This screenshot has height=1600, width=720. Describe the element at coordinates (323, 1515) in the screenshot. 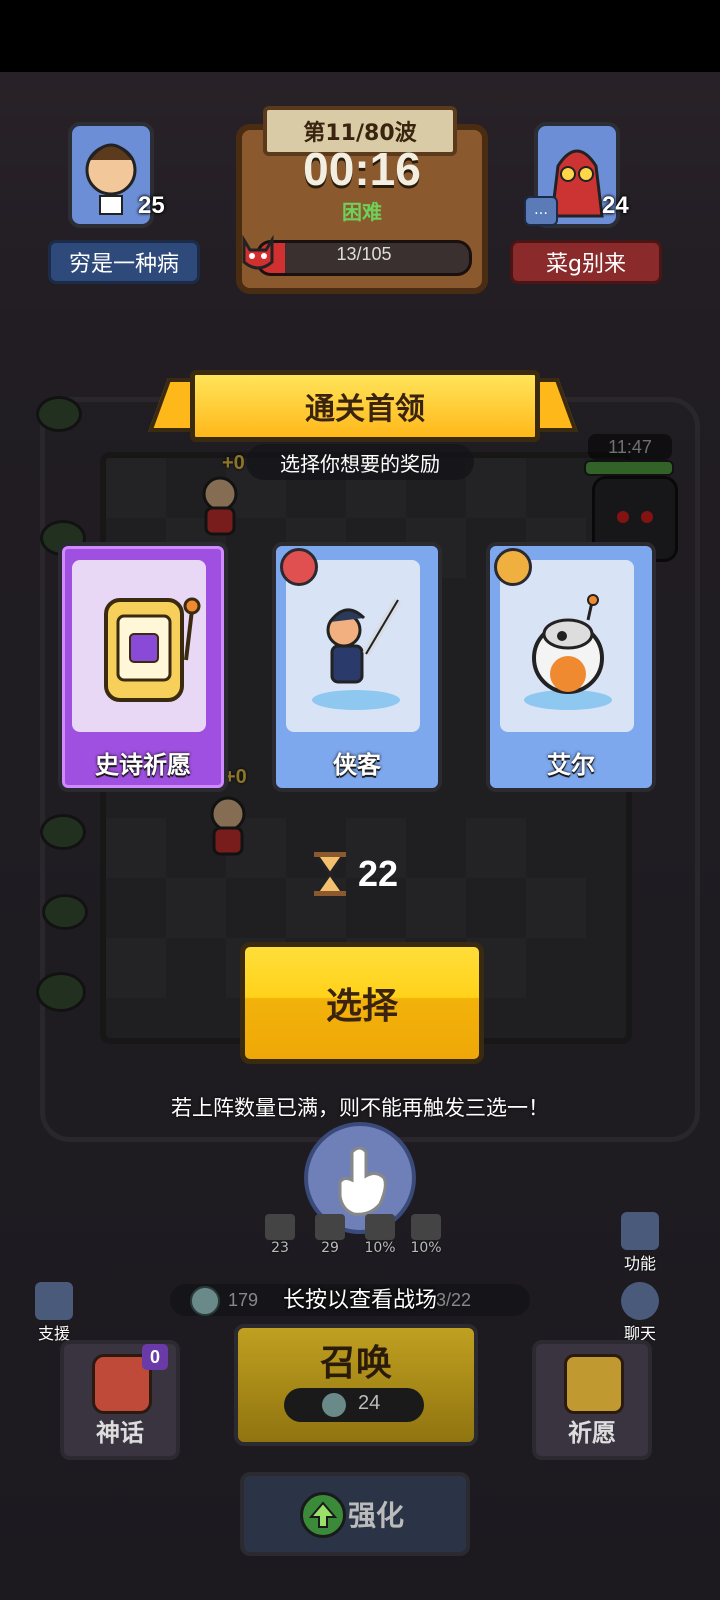

I see `upgrade-arrow-icon` at that location.